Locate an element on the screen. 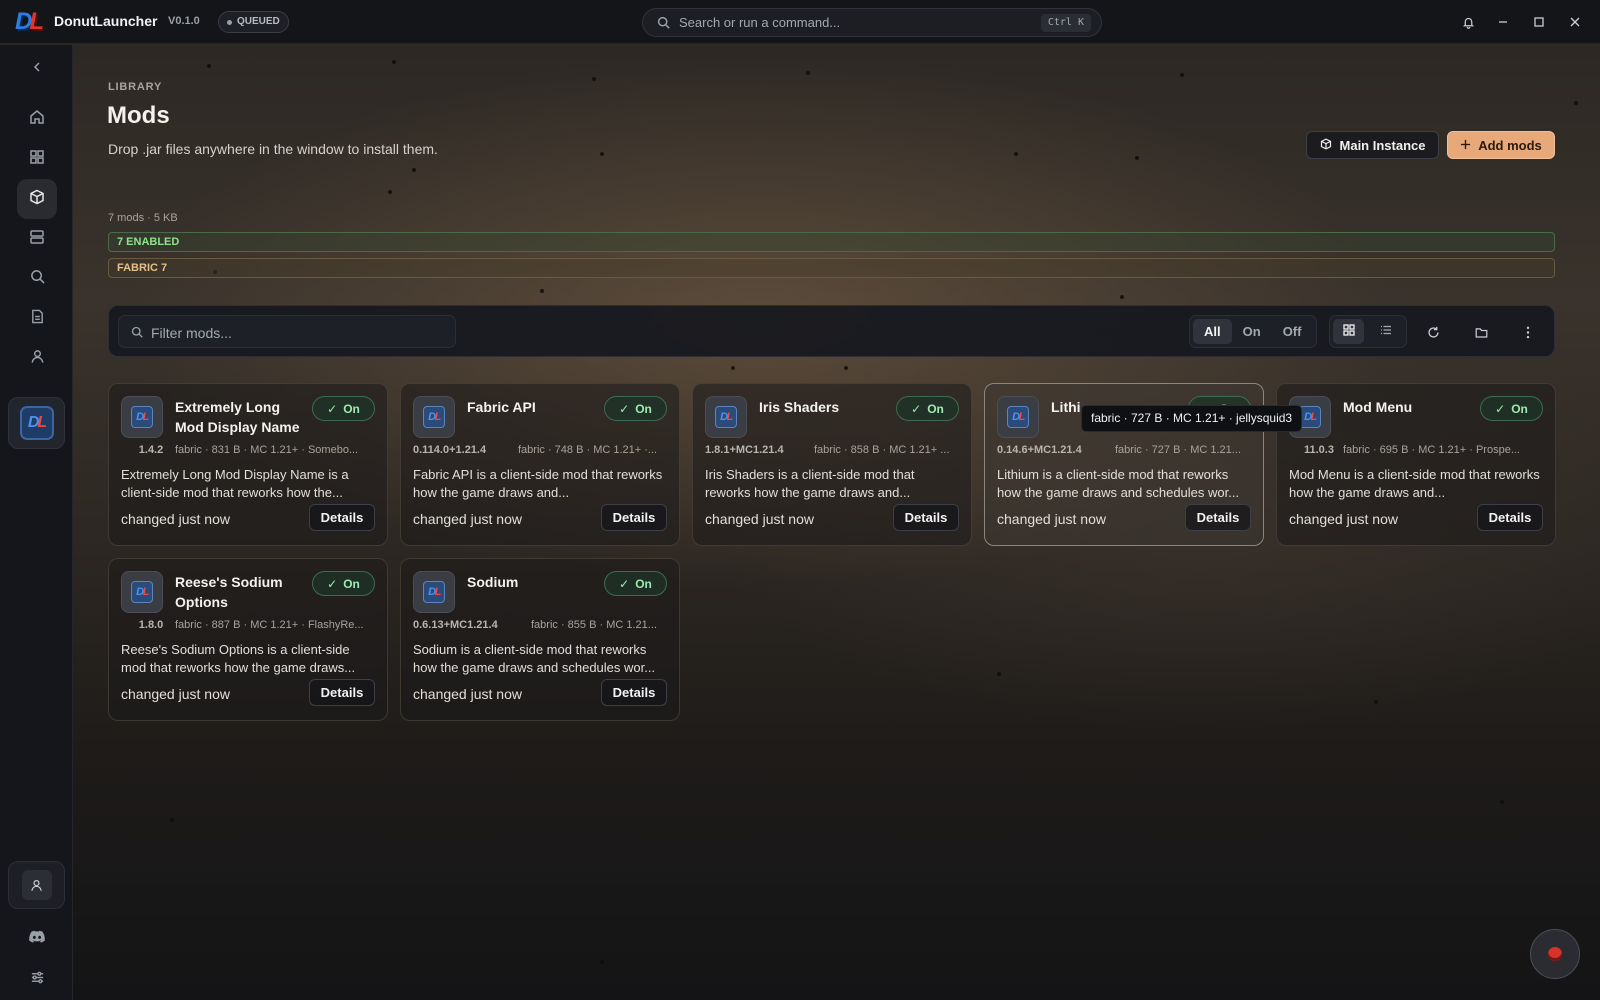  close-icon is located at coordinates (1575, 22).